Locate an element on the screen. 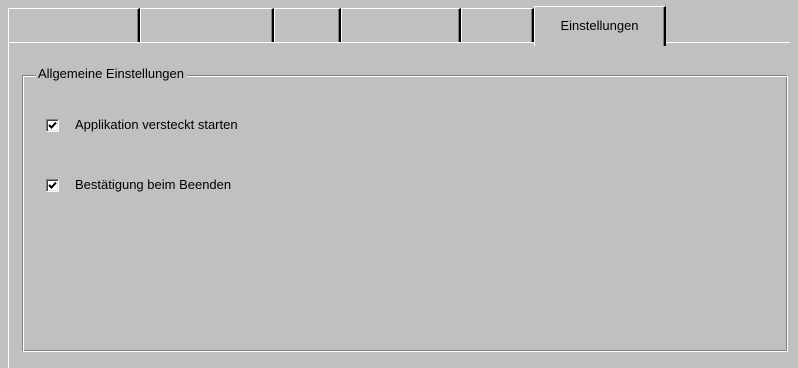 The height and width of the screenshot is (368, 798). start-hidden-label: Applikation versteckt starten is located at coordinates (156, 124).